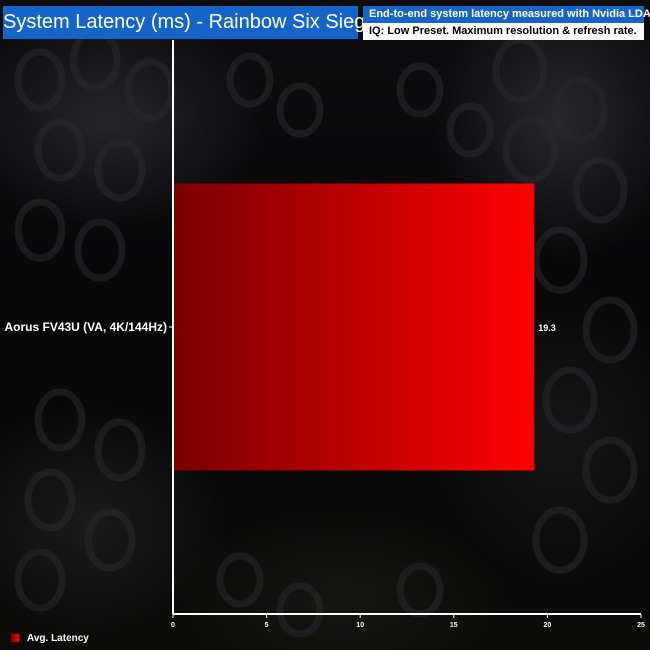 The height and width of the screenshot is (650, 650). I want to click on x-tick-label: 5, so click(267, 625).